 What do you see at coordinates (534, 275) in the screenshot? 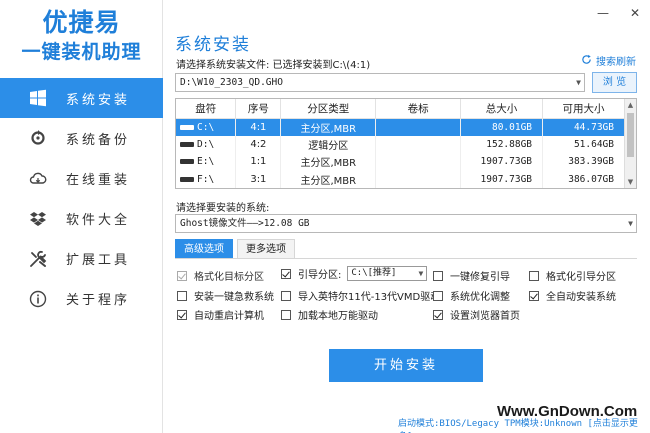
I see `format-boot-checkbox` at bounding box center [534, 275].